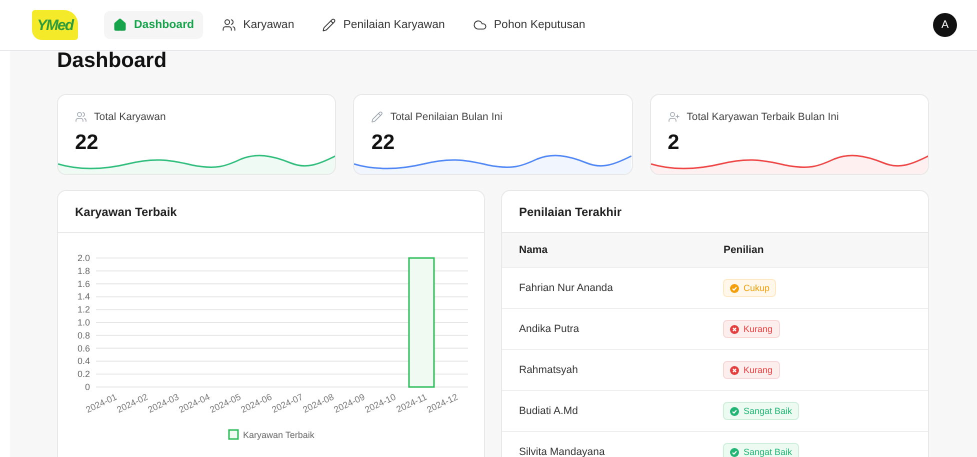 This screenshot has height=457, width=977. Describe the element at coordinates (83, 348) in the screenshot. I see `y-tick-label: 0.6` at that location.